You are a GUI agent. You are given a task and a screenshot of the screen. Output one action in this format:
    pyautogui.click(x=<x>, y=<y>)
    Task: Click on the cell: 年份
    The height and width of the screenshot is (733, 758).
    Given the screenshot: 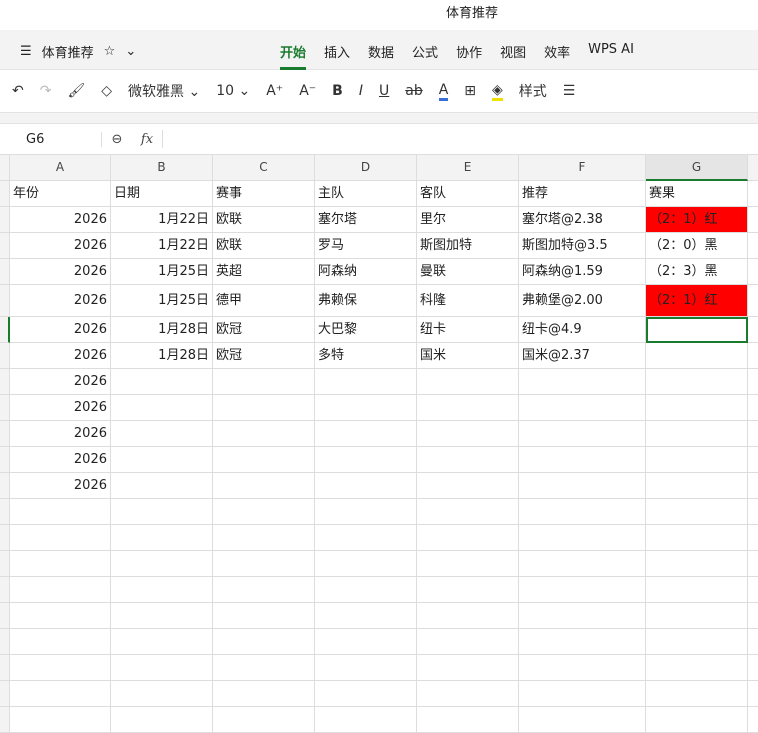 What is the action you would take?
    pyautogui.click(x=60, y=194)
    